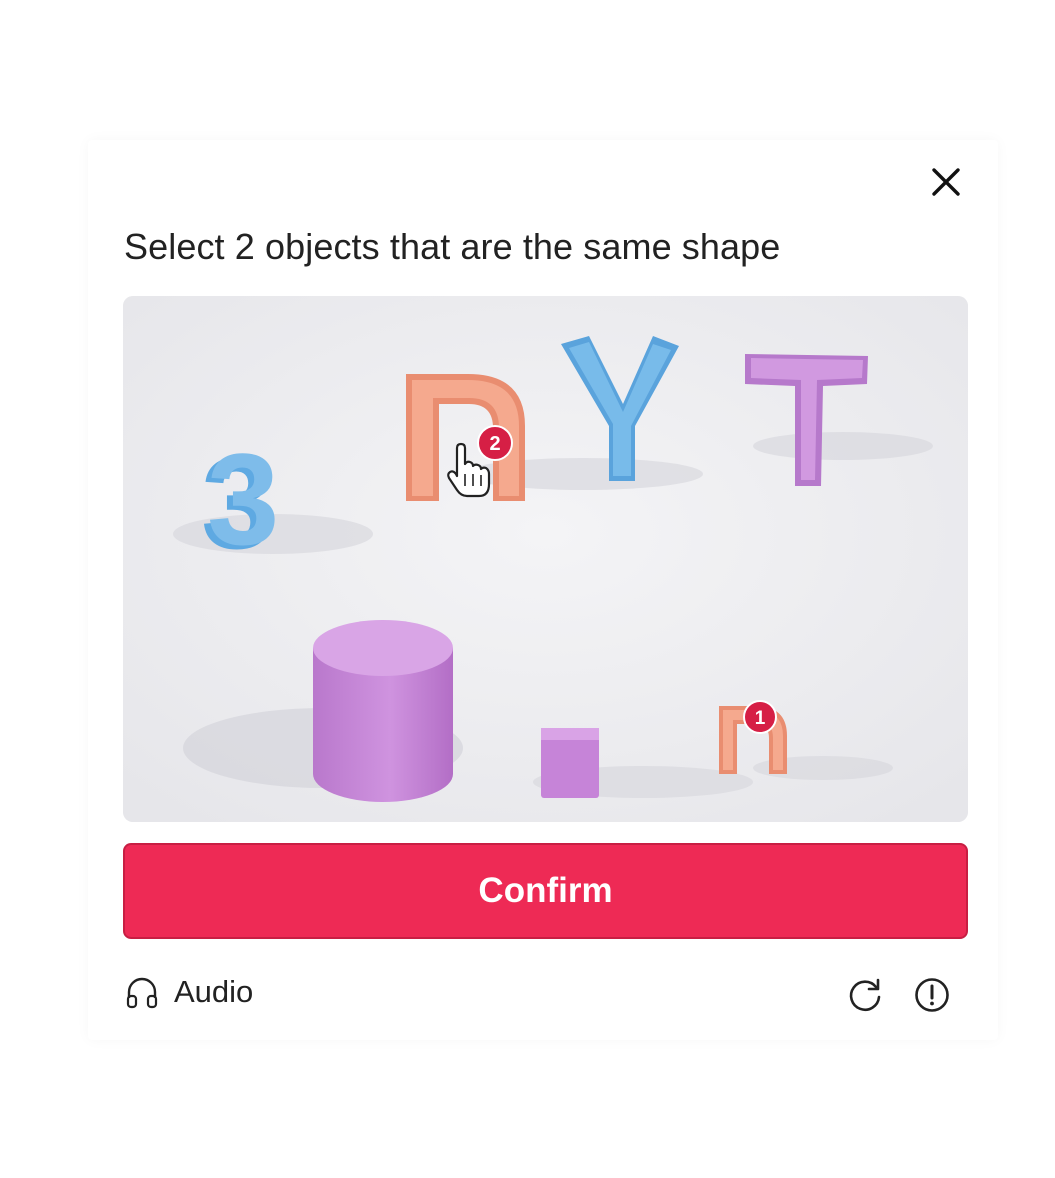 This screenshot has width=1055, height=1178. I want to click on refresh-icon, so click(865, 995).